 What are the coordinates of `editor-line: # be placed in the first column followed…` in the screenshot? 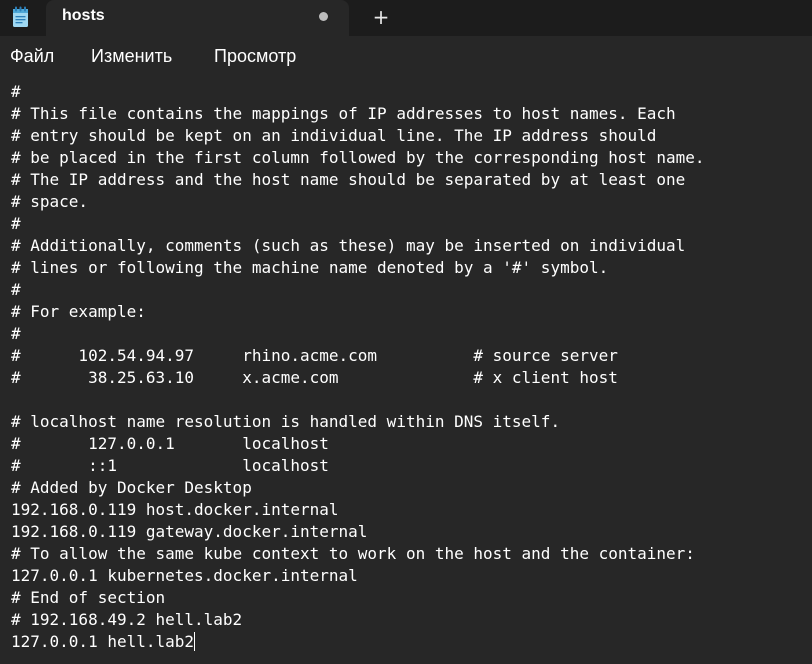 It's located at (358, 157).